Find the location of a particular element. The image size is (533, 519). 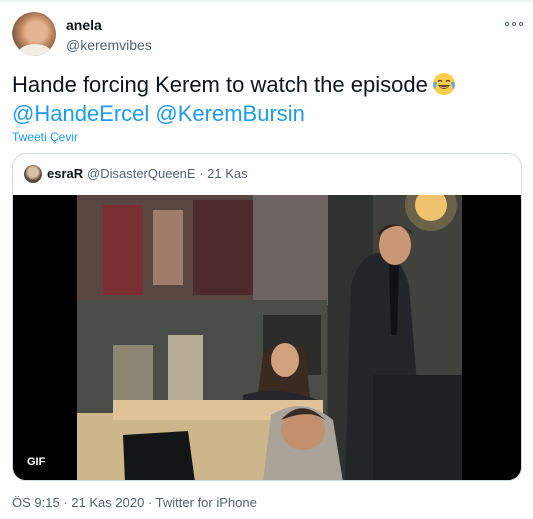

top-divider is located at coordinates (266, 1).